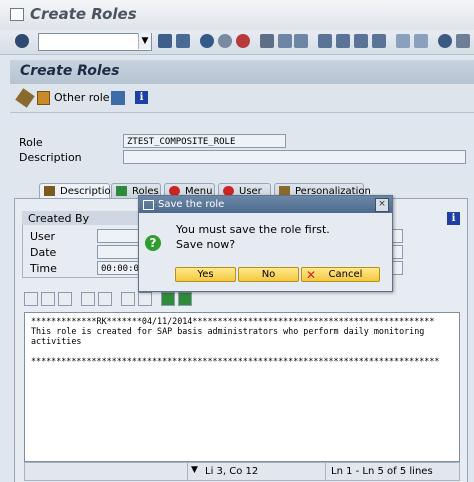  What do you see at coordinates (453, 218) in the screenshot?
I see `tab-information-icon: i` at bounding box center [453, 218].